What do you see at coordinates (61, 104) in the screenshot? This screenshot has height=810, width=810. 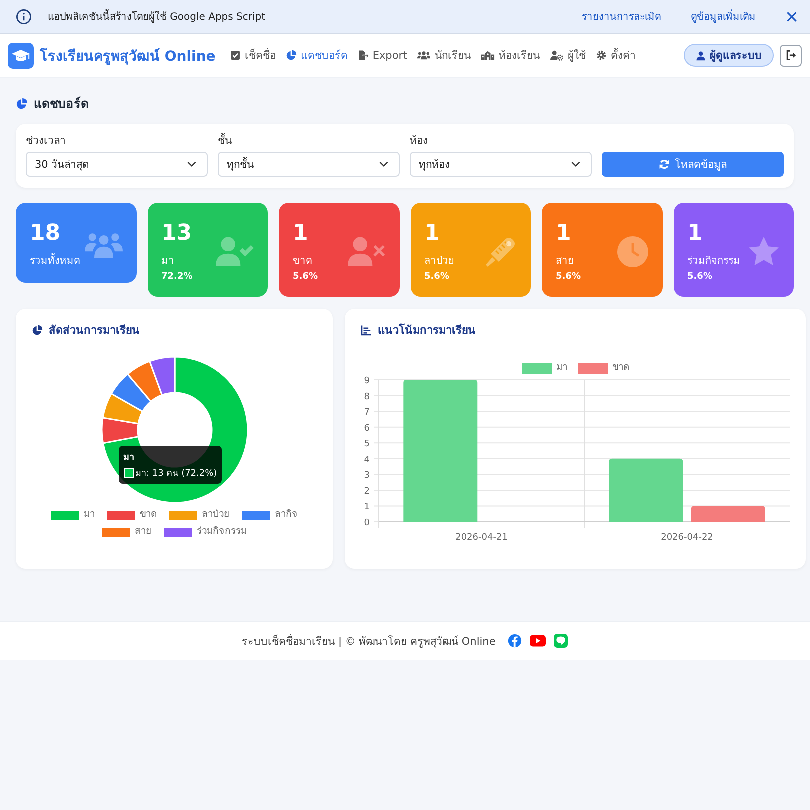 I see `page-title: แดชบอร์ด` at bounding box center [61, 104].